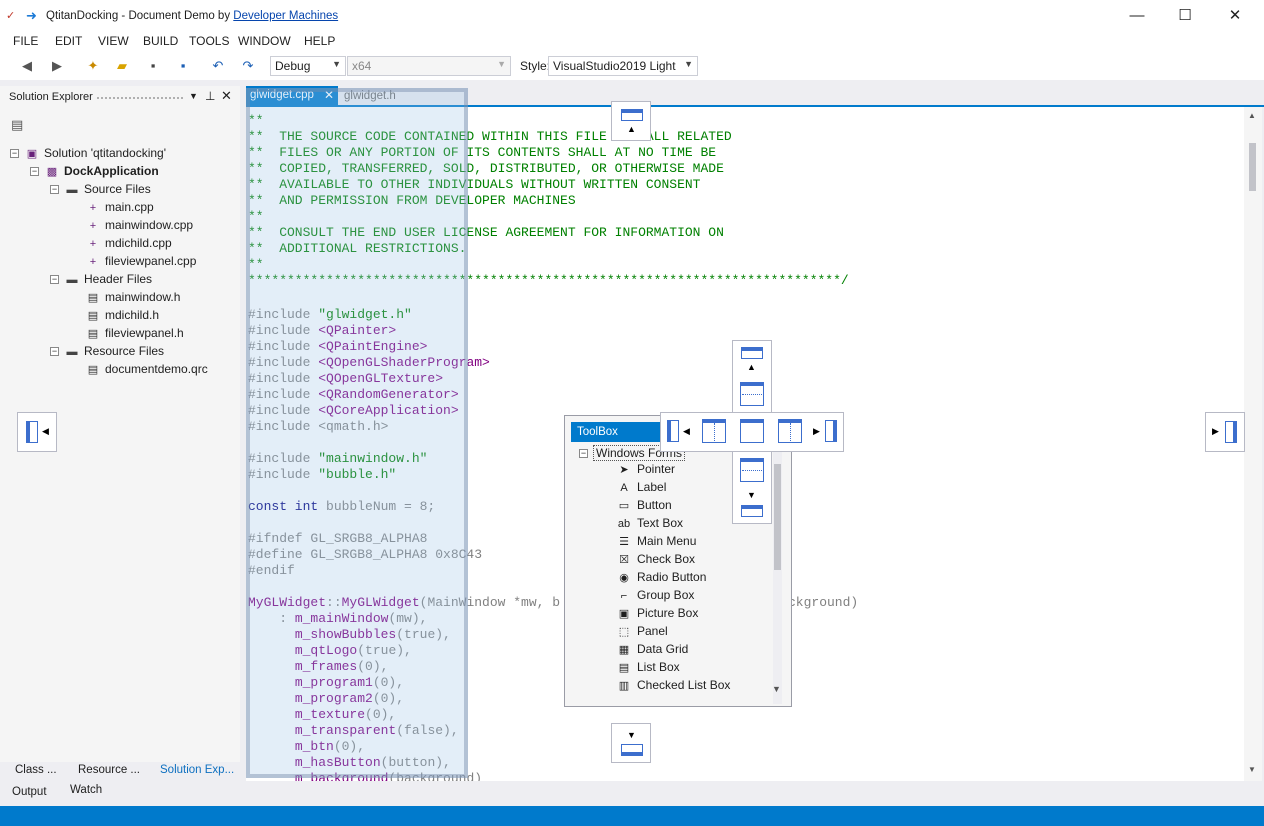  Describe the element at coordinates (624, 470) in the screenshot. I see `pointer-icon: ➤` at that location.